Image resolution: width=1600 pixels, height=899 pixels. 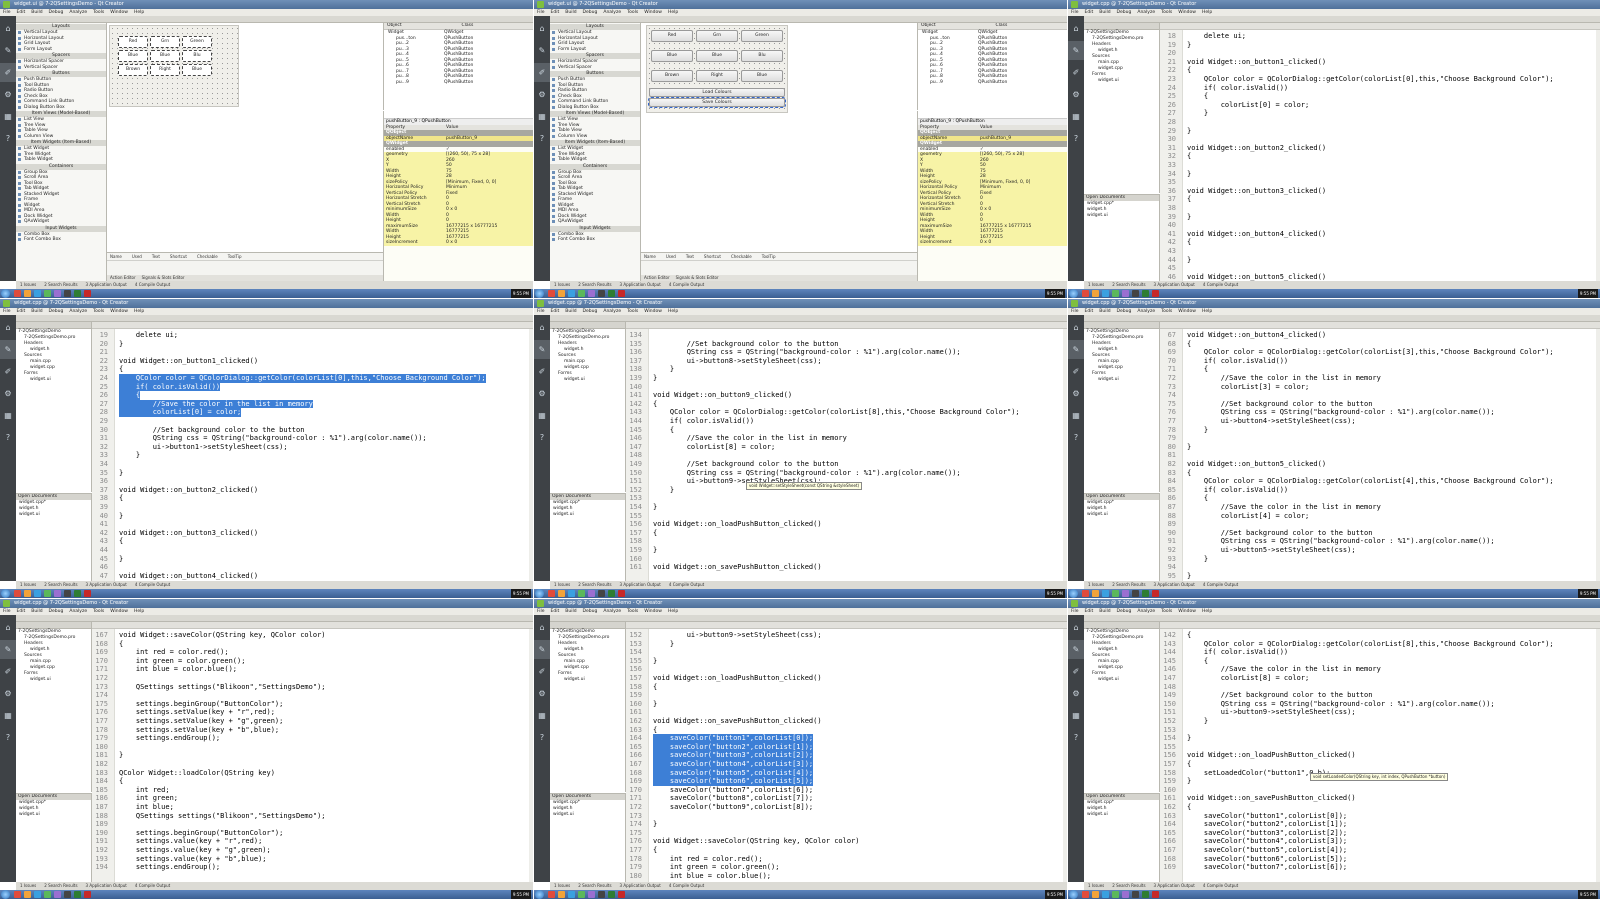 I want to click on code-text: int red;, so click(x=144, y=790).